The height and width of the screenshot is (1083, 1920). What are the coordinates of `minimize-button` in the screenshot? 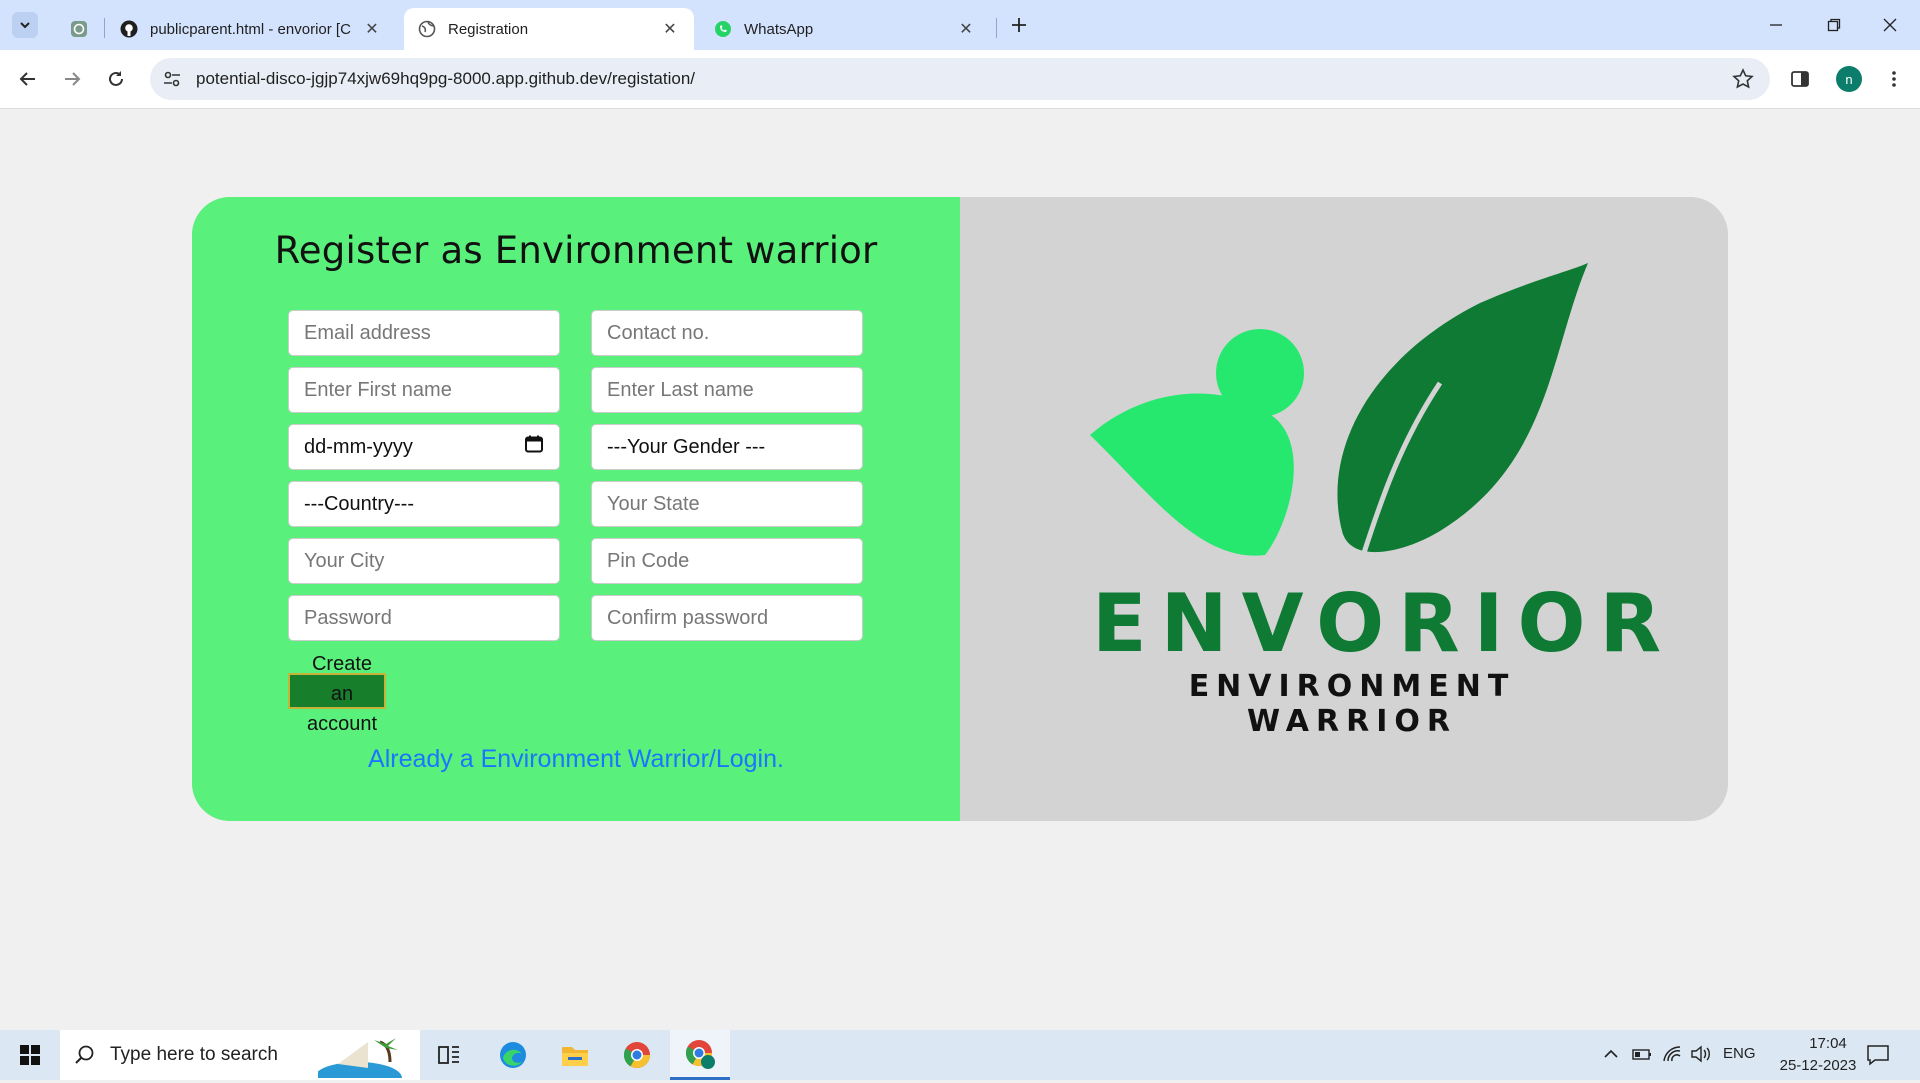 It's located at (1776, 25).